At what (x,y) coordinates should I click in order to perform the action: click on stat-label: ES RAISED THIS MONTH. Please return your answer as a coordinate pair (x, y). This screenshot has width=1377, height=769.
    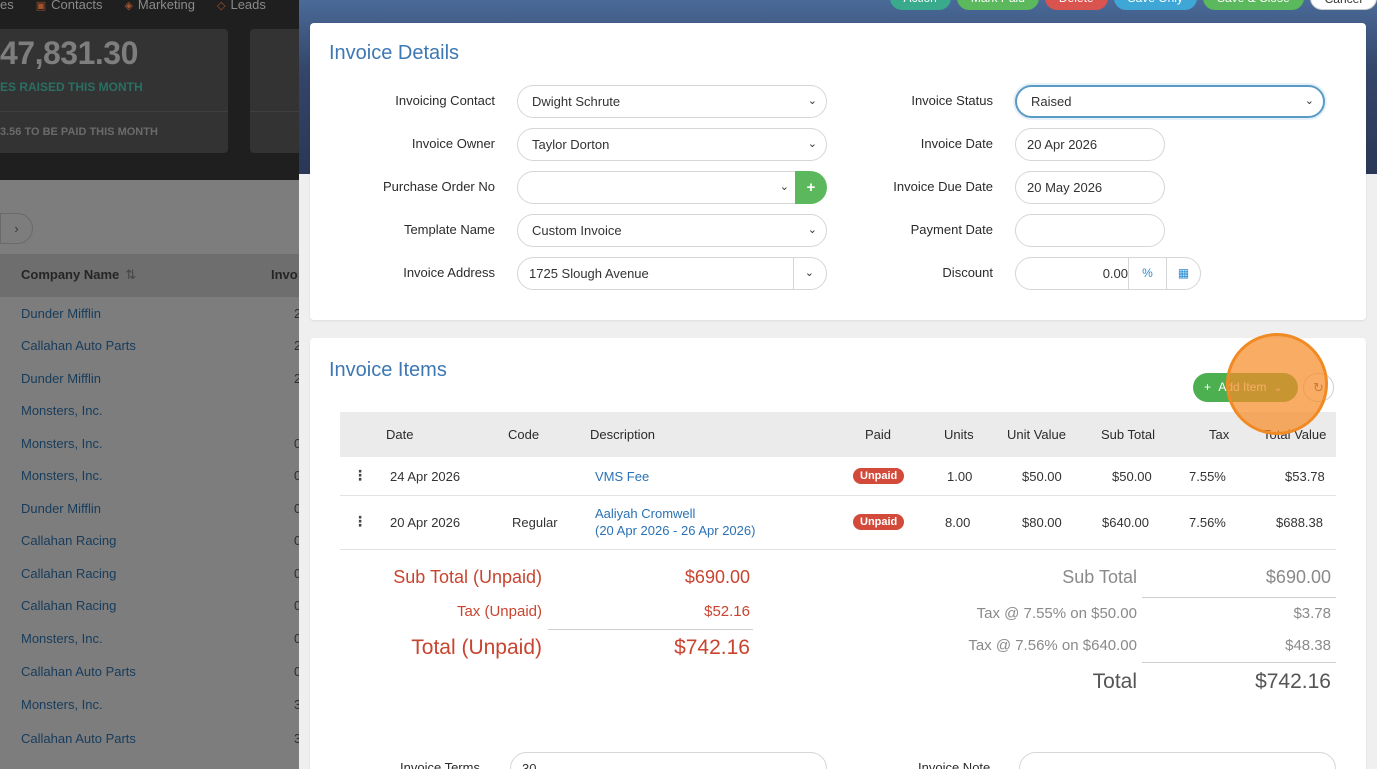
    Looking at the image, I should click on (71, 87).